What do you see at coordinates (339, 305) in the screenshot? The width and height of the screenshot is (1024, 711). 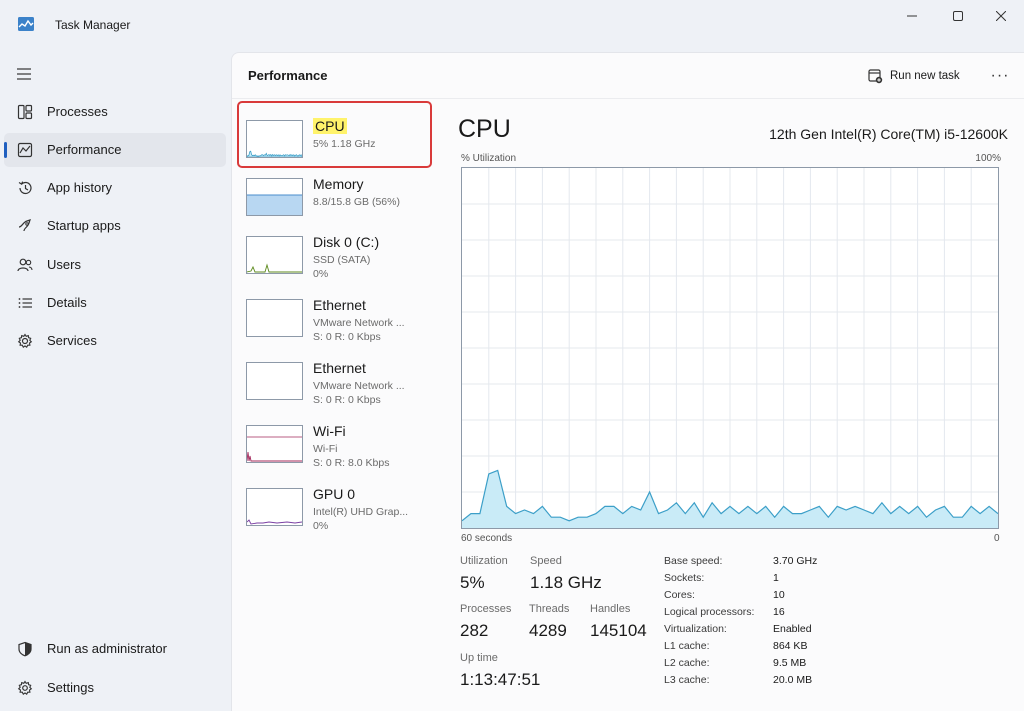 I see `device-name: Ethernet` at bounding box center [339, 305].